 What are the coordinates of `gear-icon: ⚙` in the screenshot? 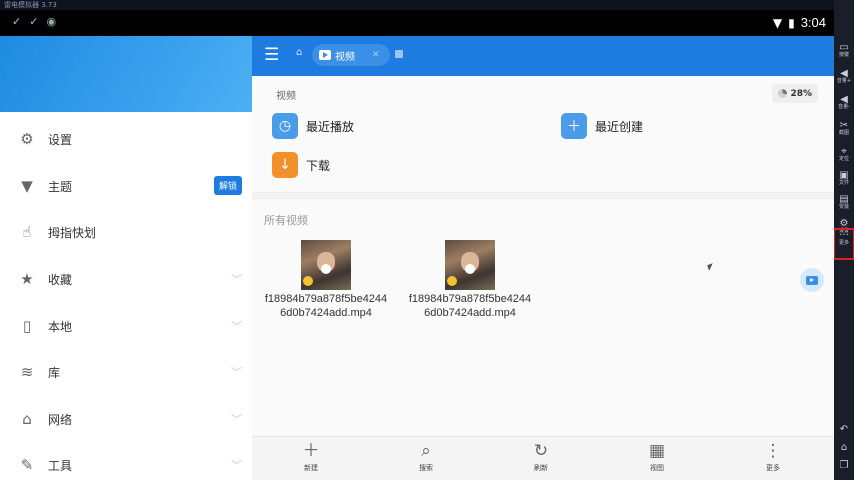 It's located at (27, 139).